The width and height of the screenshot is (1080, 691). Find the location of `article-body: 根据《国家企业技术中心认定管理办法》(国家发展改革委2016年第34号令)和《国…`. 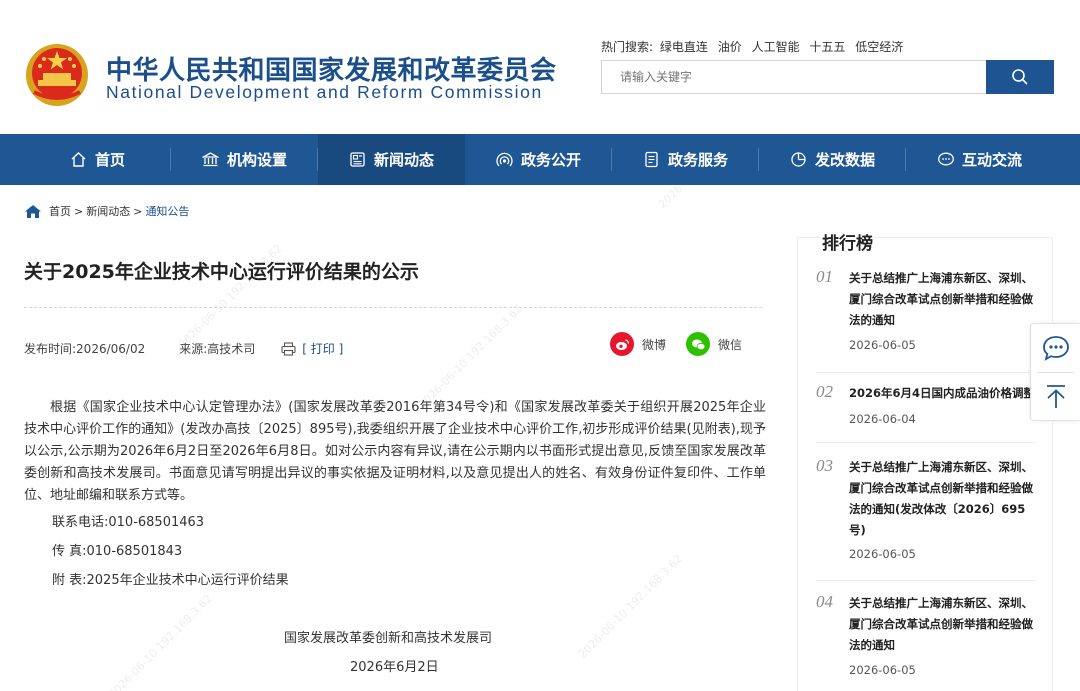

article-body: 根据《国家企业技术中心认定管理办法》(国家发展改革委2016年第34号令)和《国… is located at coordinates (395, 452).